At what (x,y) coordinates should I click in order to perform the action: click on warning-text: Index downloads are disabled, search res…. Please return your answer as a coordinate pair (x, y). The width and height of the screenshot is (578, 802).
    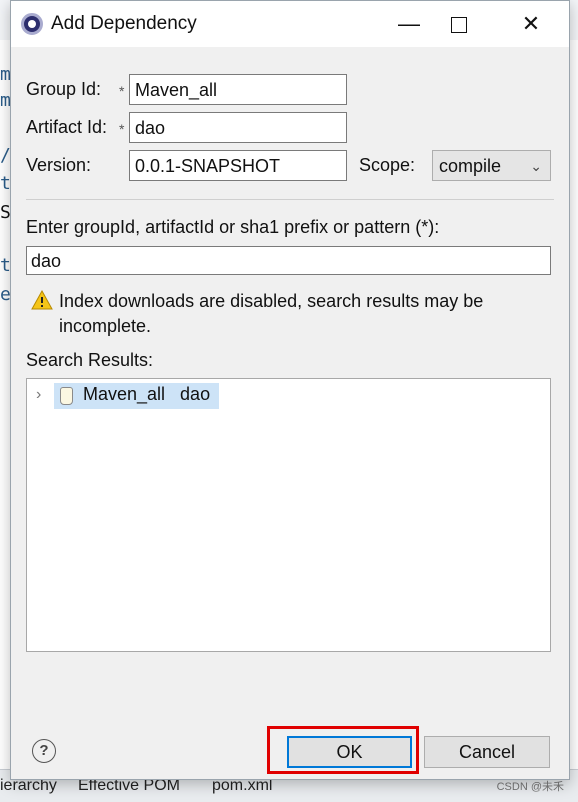
    Looking at the image, I should click on (271, 313).